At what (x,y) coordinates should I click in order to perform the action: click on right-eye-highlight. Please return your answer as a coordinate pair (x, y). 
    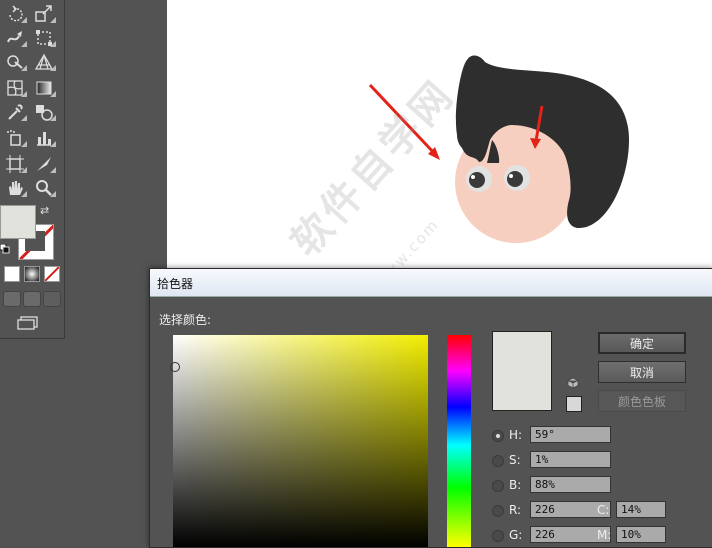
    Looking at the image, I should click on (511, 176).